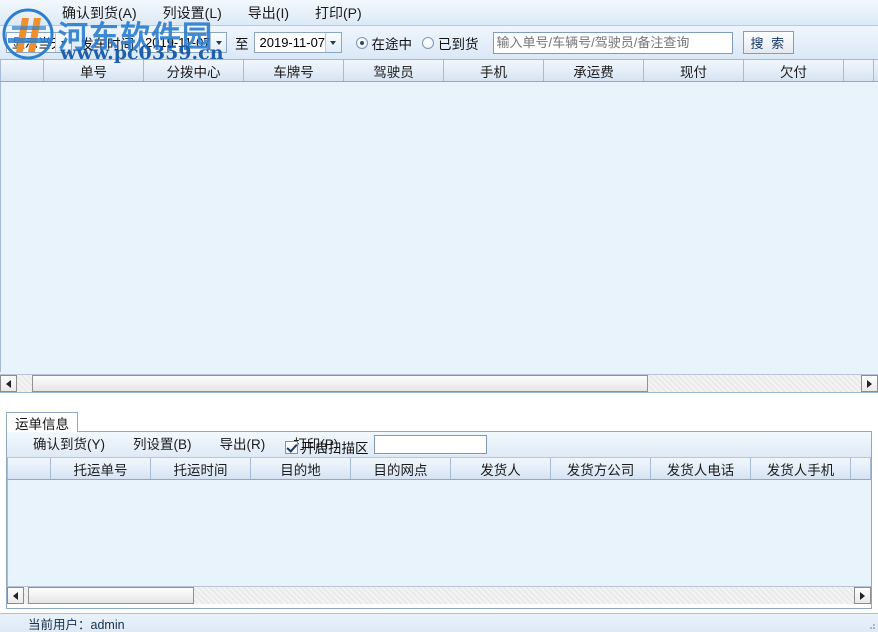 This screenshot has width=878, height=632. I want to click on main-grid-header: 单号 分拨中心 车牌号 驾驶员 手机 承运费 现付 欠付, so click(439, 71).